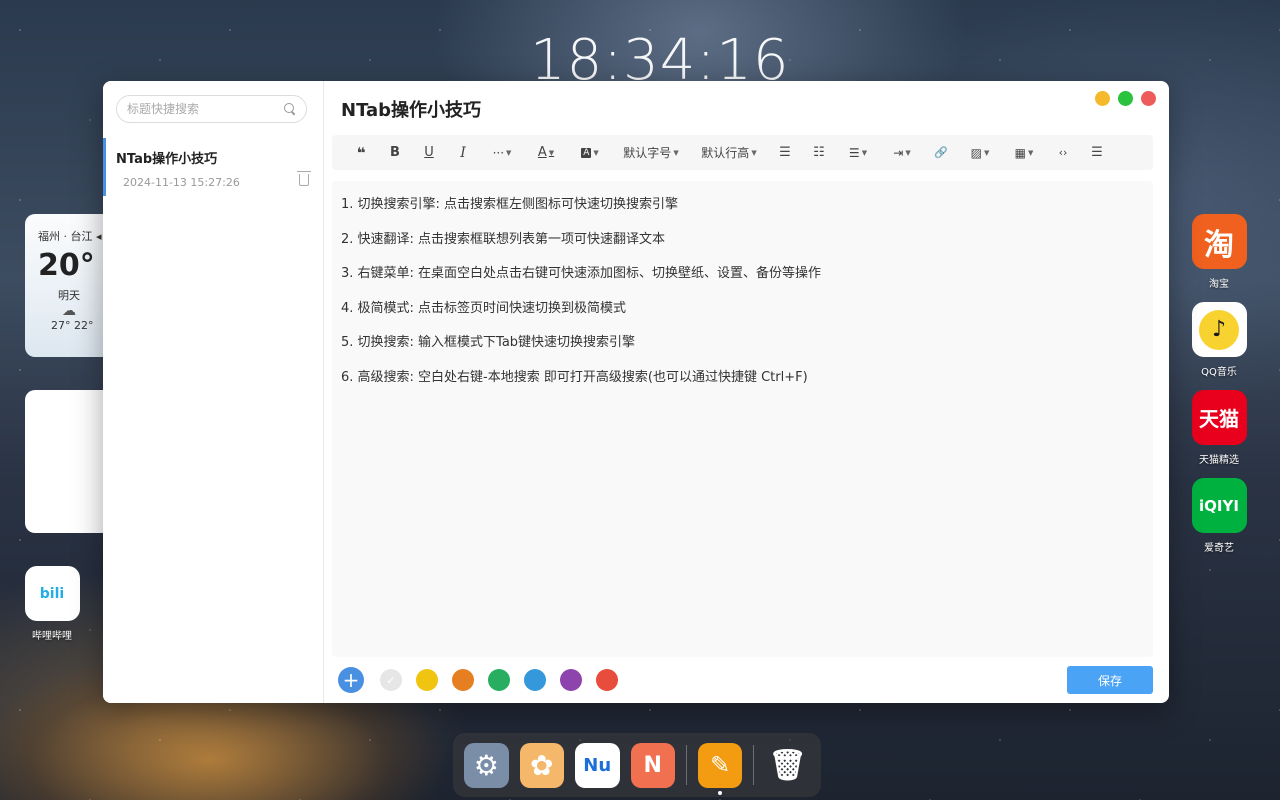  What do you see at coordinates (542, 152) in the screenshot?
I see `font-color-icon: A` at bounding box center [542, 152].